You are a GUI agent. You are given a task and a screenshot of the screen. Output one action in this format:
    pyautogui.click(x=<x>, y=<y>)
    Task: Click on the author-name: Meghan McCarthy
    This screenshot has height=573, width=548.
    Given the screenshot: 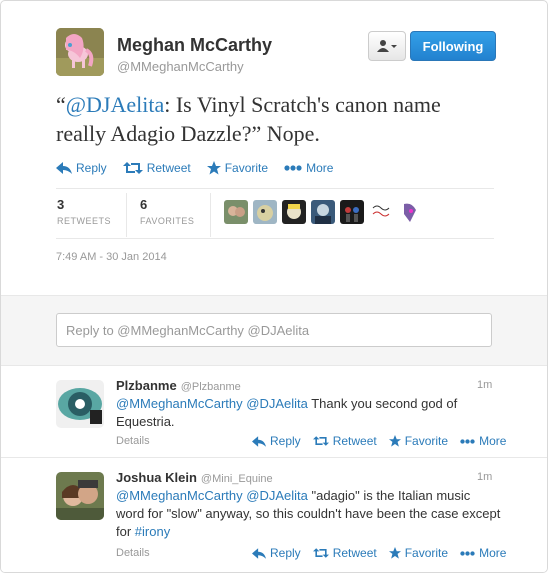 What is the action you would take?
    pyautogui.click(x=194, y=45)
    